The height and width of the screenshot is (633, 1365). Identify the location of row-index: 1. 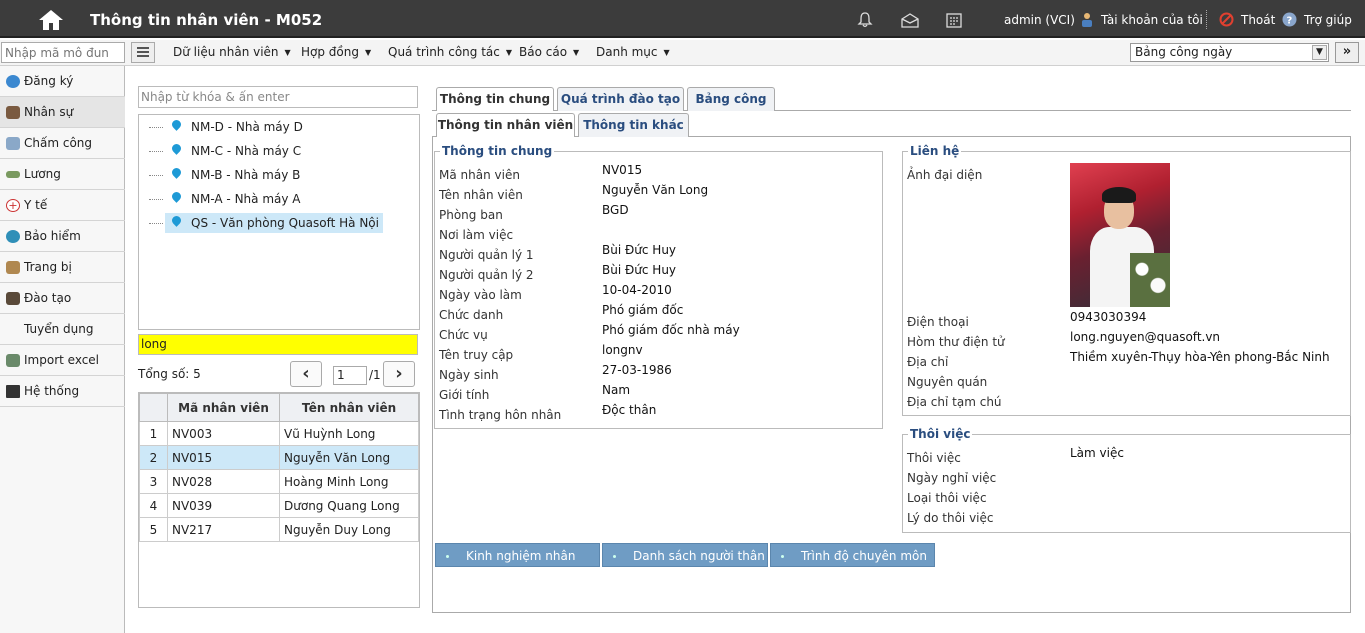
(153, 433).